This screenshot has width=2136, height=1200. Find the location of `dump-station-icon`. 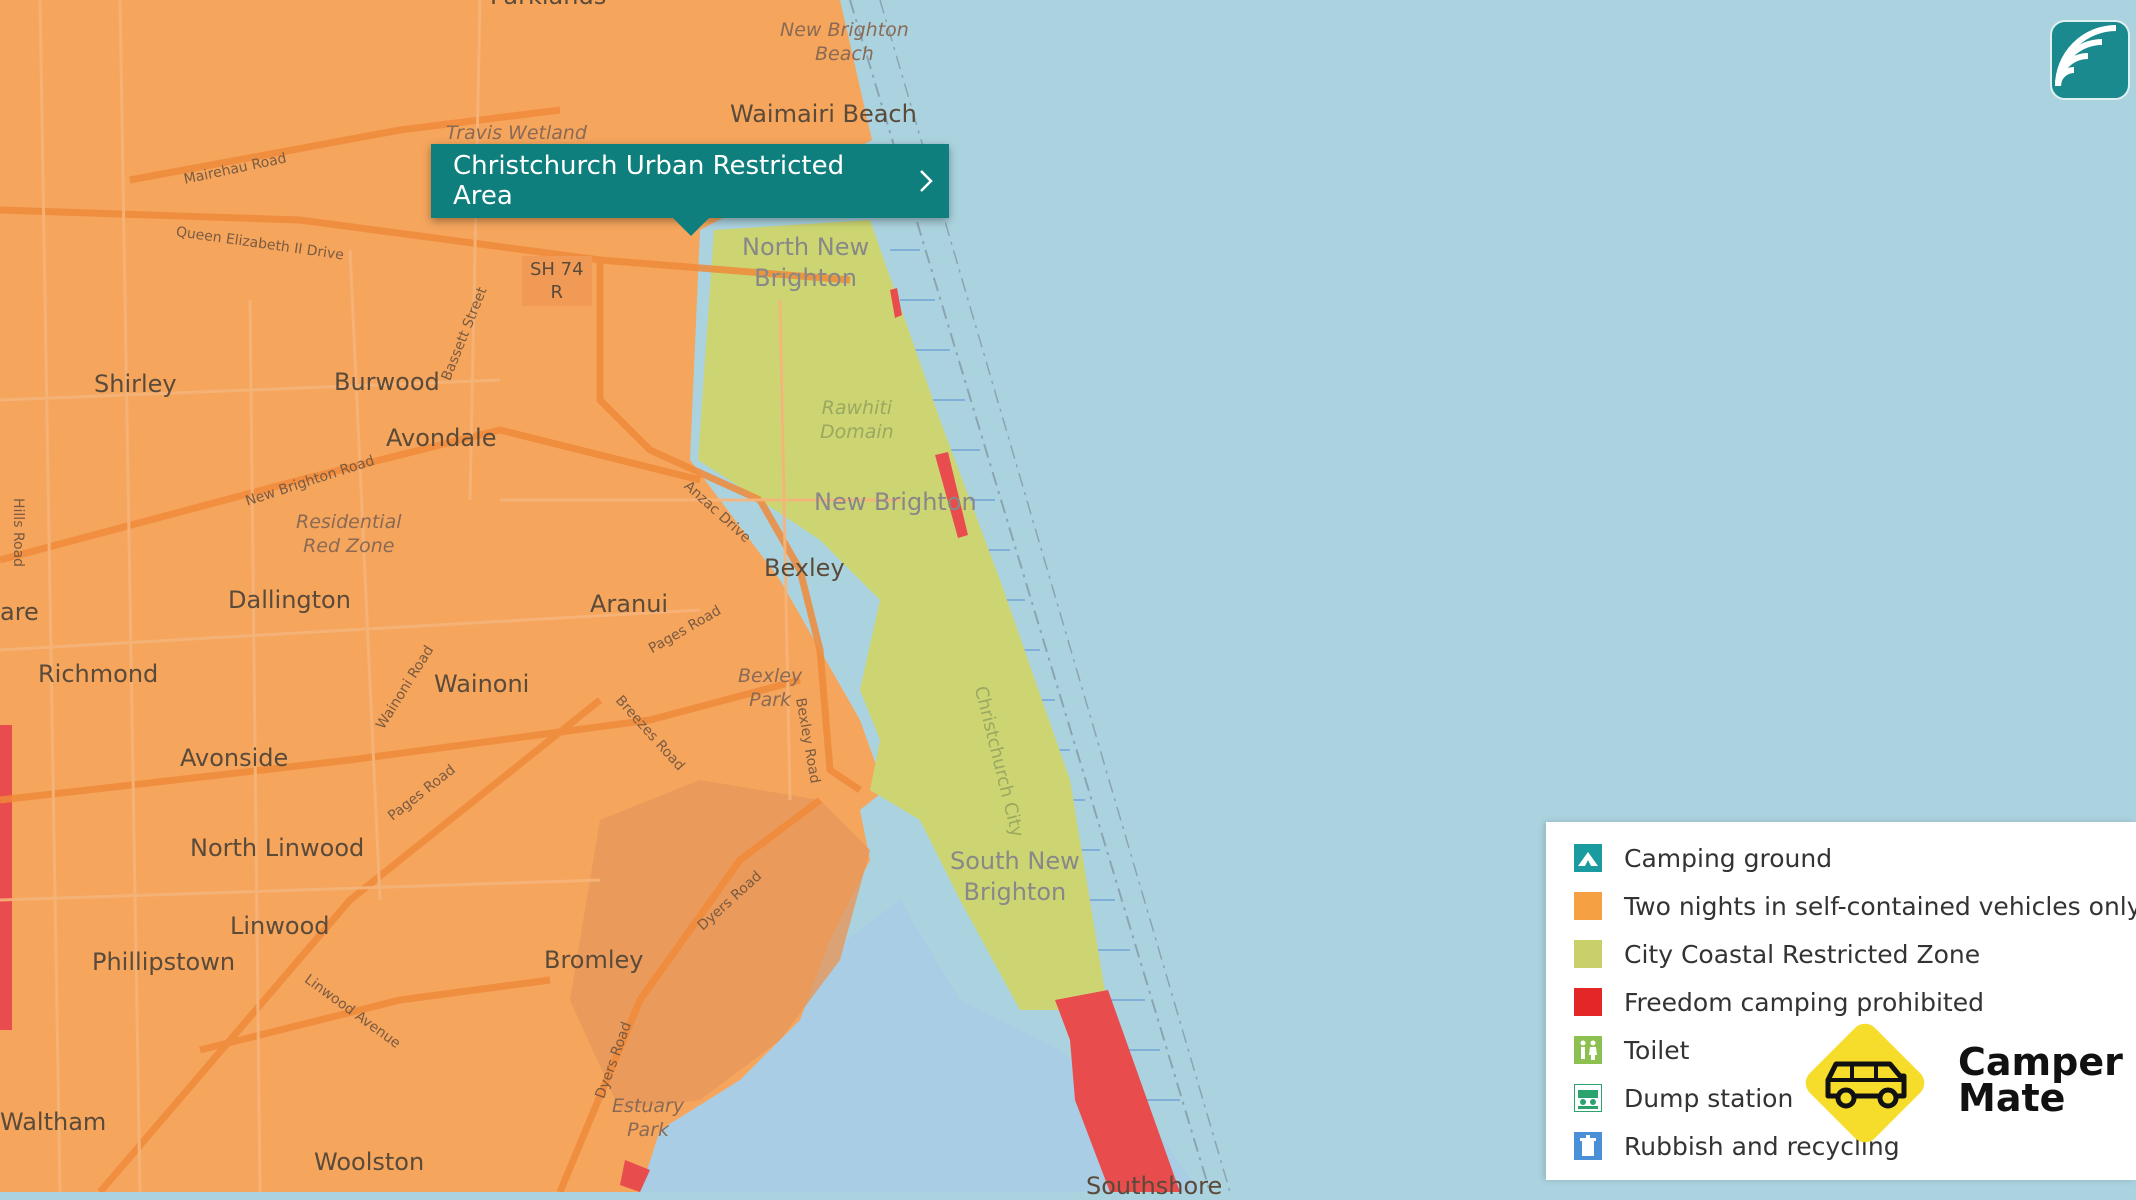

dump-station-icon is located at coordinates (1588, 1098).